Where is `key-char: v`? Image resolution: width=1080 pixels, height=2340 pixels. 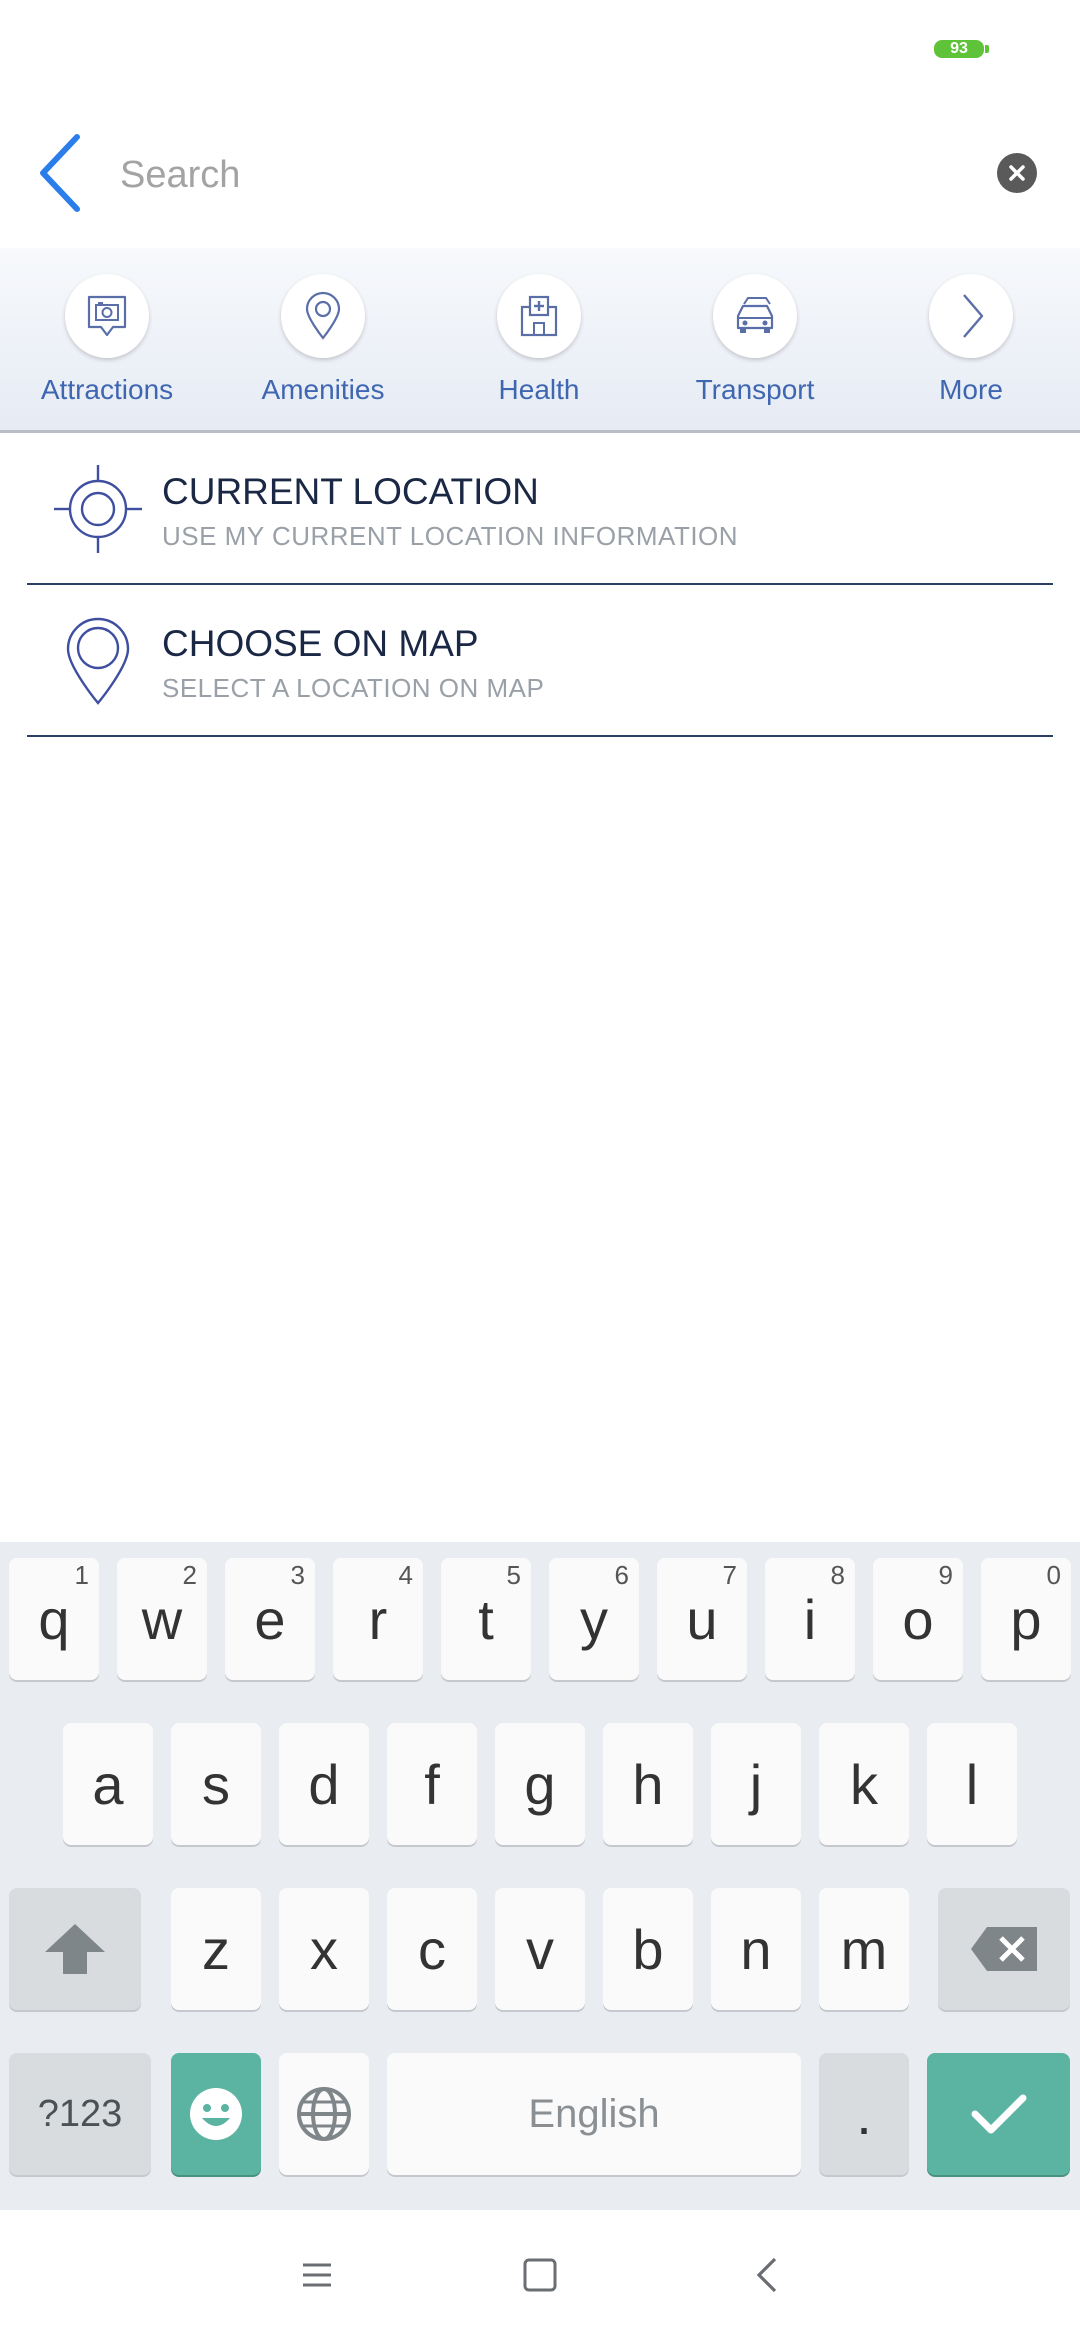
key-char: v is located at coordinates (540, 1949).